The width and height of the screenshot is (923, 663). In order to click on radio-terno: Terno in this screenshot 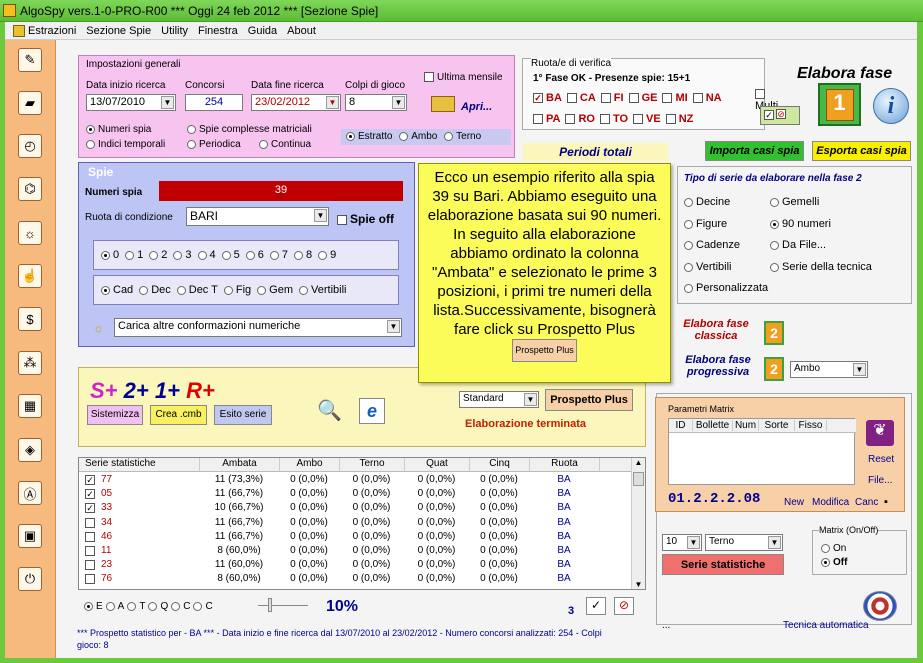, I will do `click(462, 136)`.